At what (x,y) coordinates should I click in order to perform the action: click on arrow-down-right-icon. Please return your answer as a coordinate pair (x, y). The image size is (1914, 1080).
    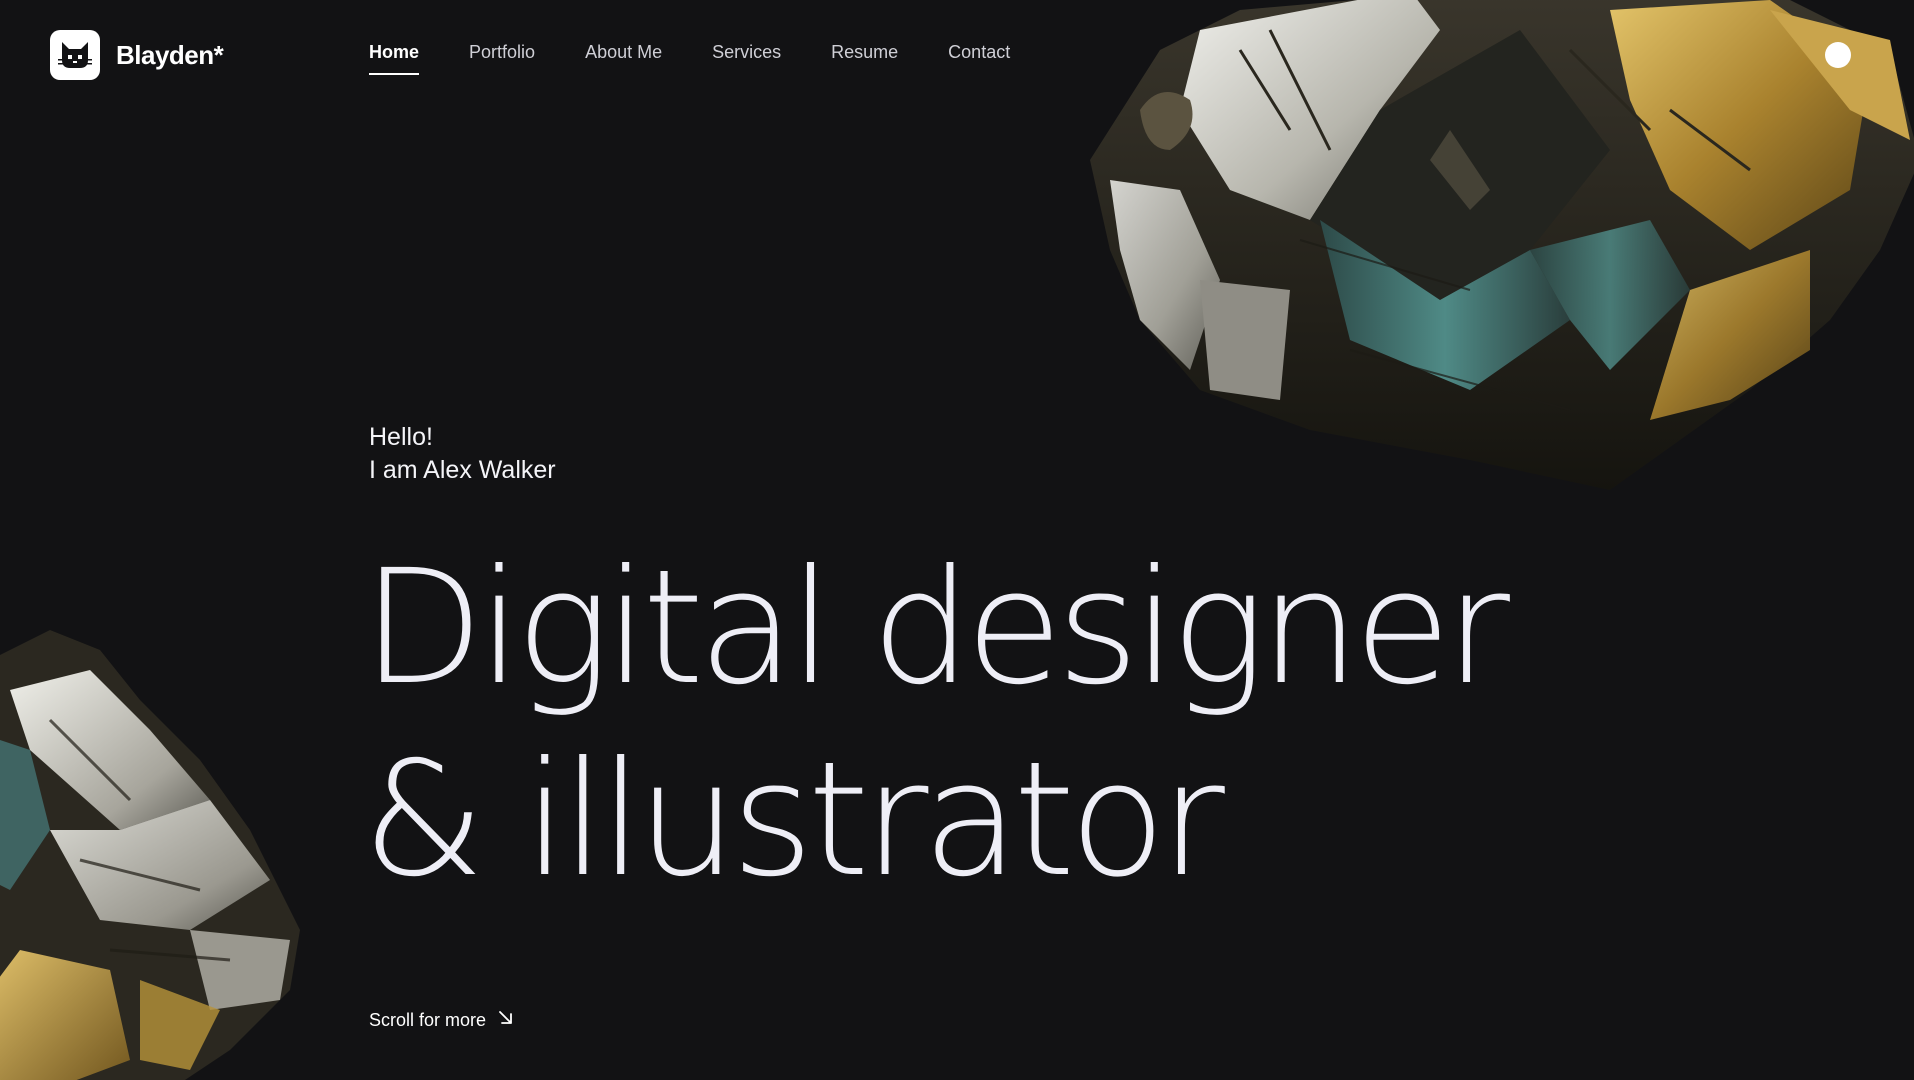
    Looking at the image, I should click on (506, 1020).